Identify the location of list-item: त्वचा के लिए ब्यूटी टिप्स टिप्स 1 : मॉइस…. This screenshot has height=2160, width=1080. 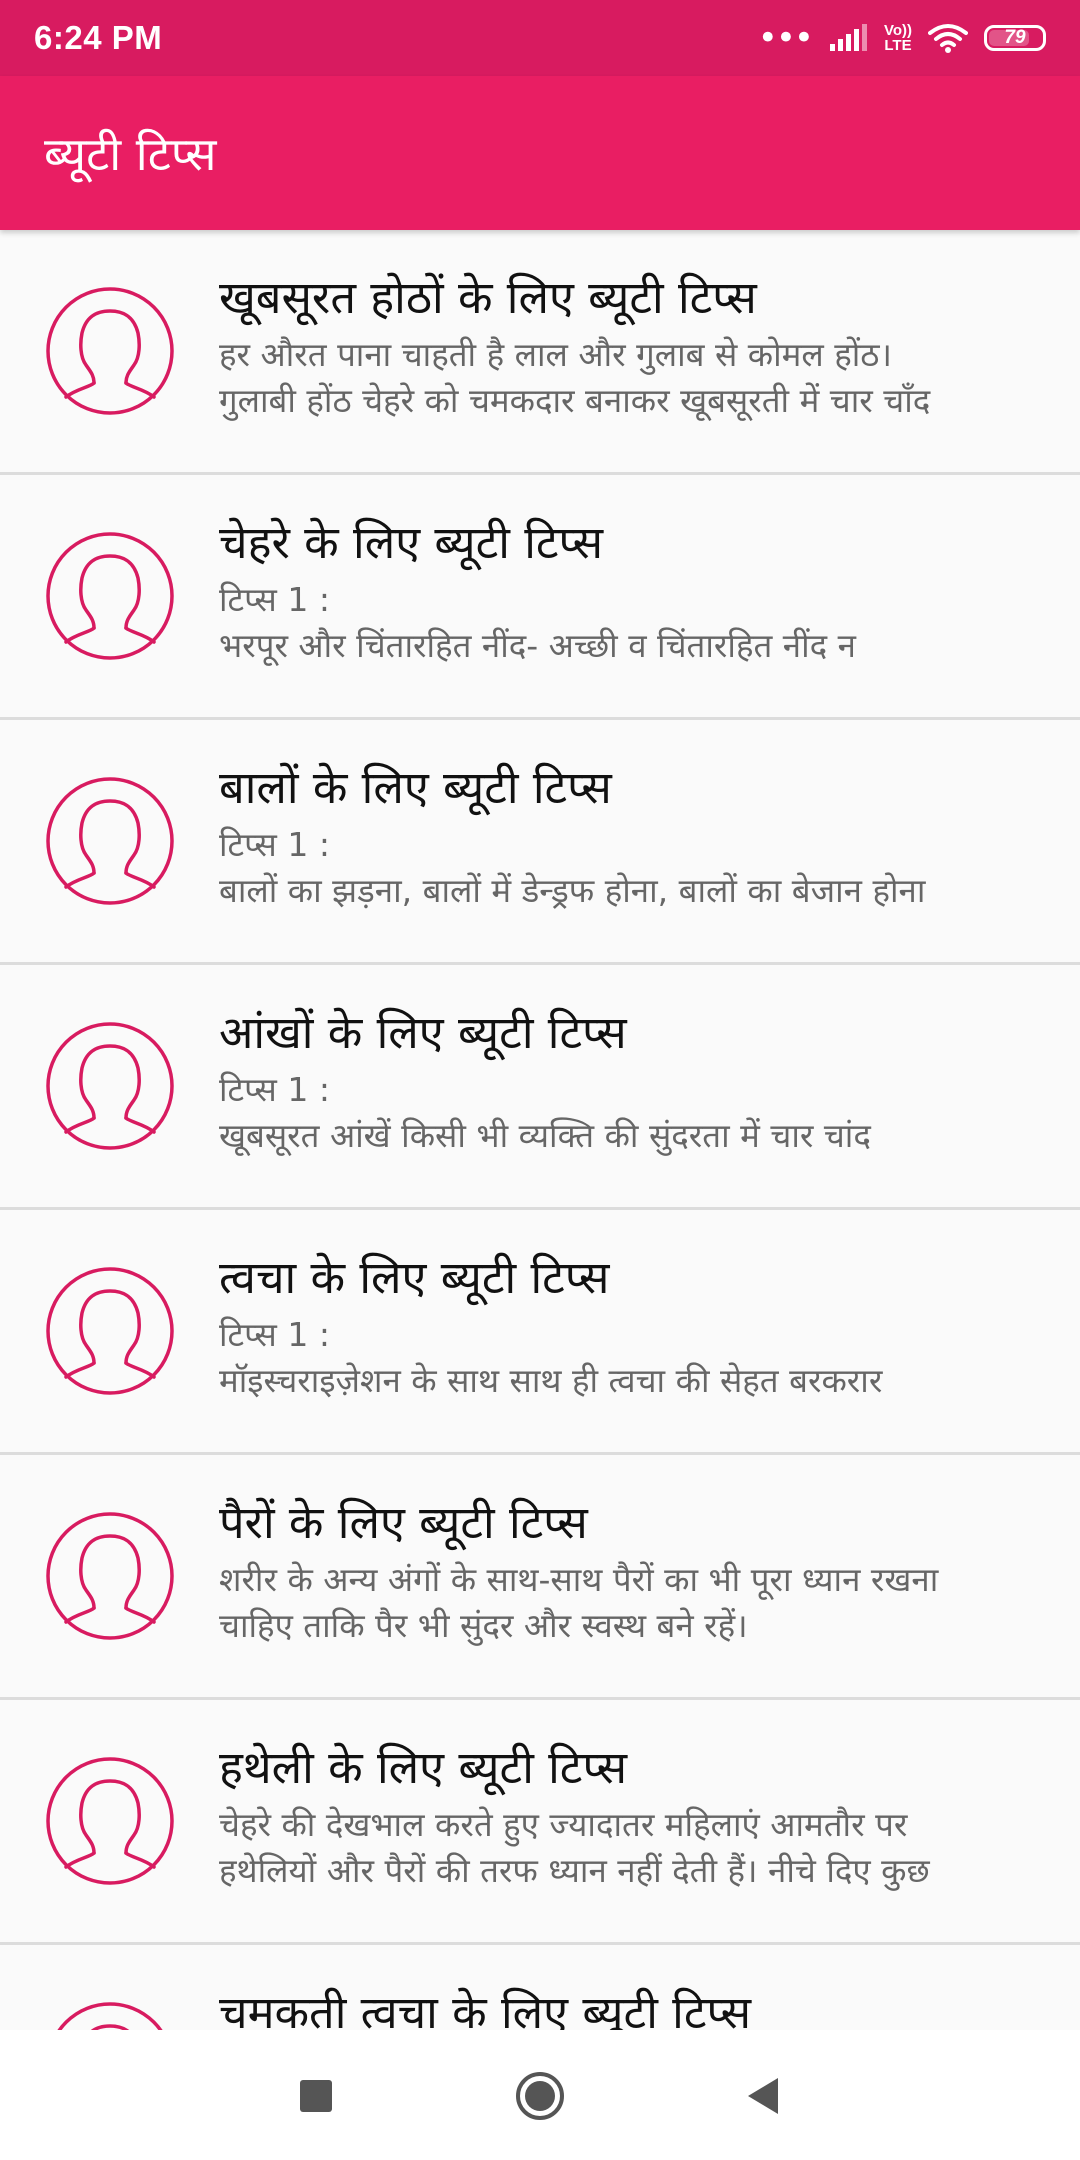
(540, 1332).